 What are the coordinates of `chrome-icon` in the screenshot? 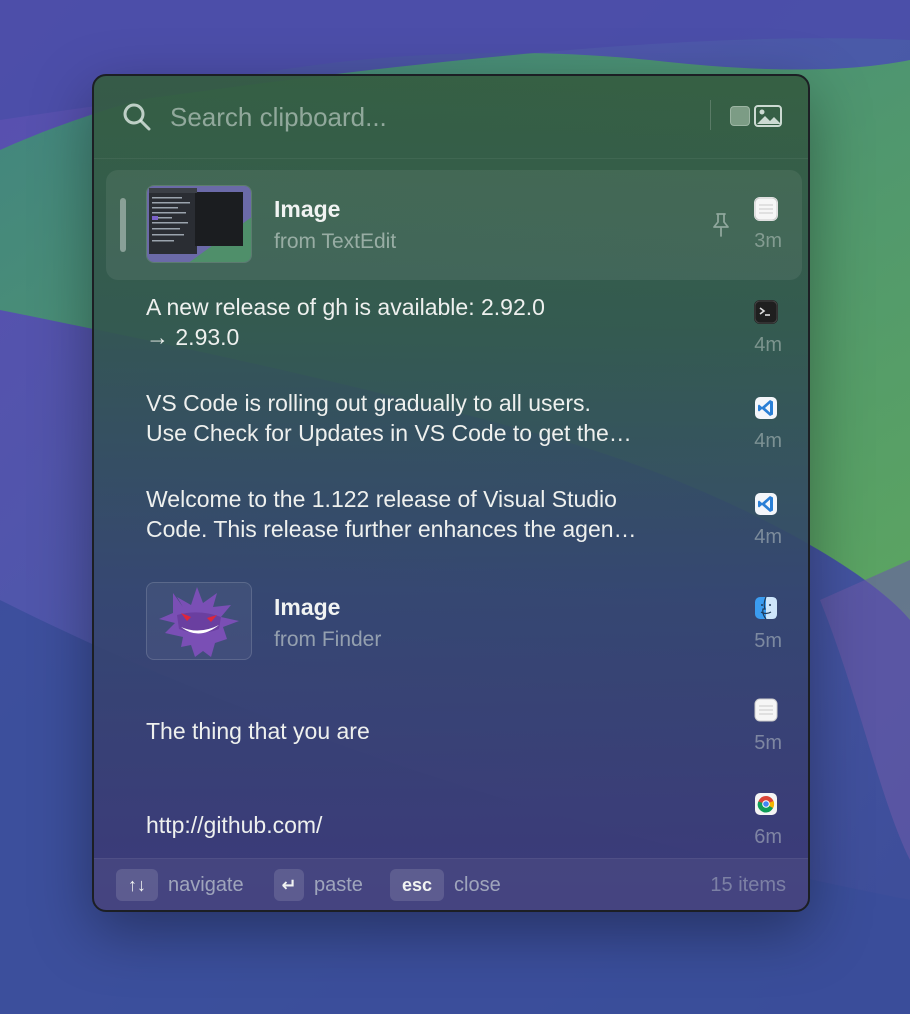 It's located at (766, 804).